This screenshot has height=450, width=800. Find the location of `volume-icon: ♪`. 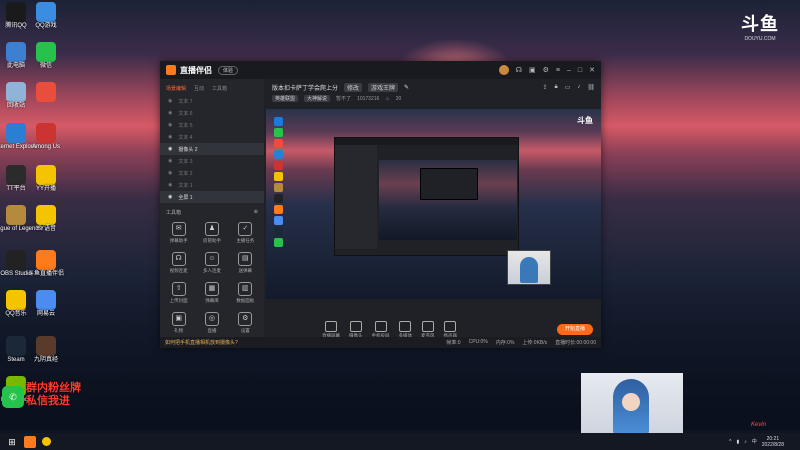

volume-icon: ♪ is located at coordinates (745, 442).